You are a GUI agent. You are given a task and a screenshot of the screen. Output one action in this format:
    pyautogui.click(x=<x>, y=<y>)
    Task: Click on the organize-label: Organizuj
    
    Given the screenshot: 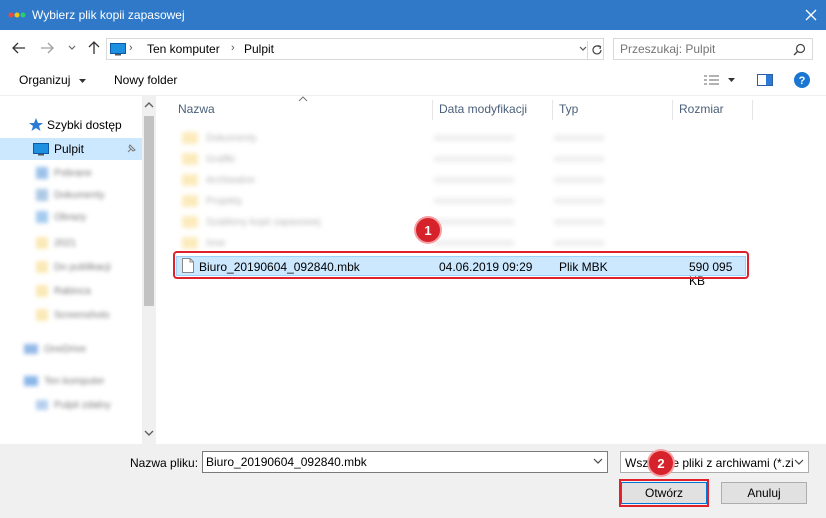 What is the action you would take?
    pyautogui.click(x=45, y=80)
    